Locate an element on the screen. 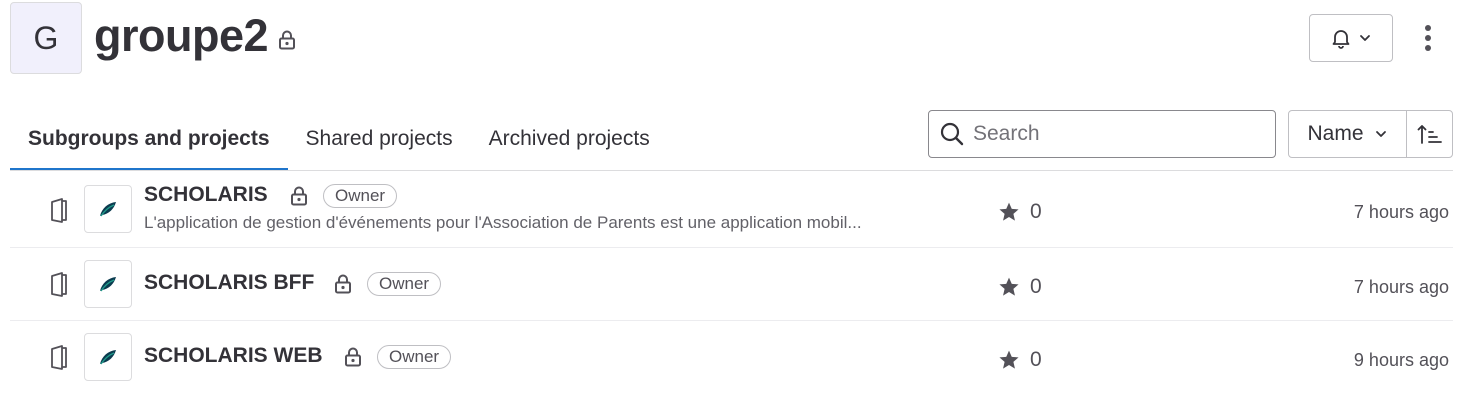  sort-direction-button is located at coordinates (1429, 134).